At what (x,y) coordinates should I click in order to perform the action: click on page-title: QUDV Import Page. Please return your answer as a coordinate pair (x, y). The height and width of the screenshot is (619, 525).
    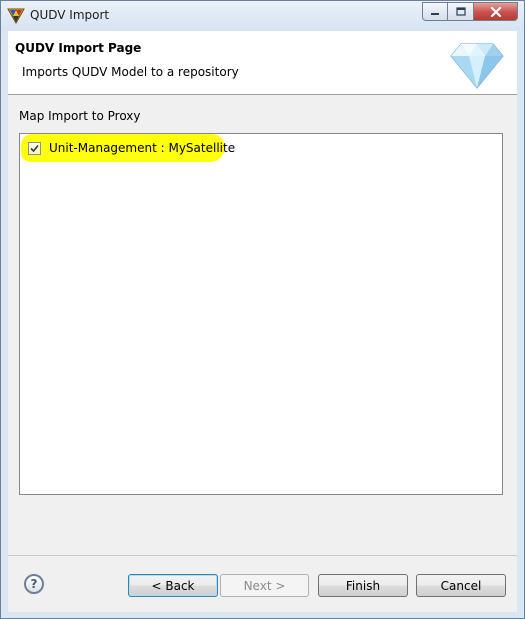
    Looking at the image, I should click on (78, 48).